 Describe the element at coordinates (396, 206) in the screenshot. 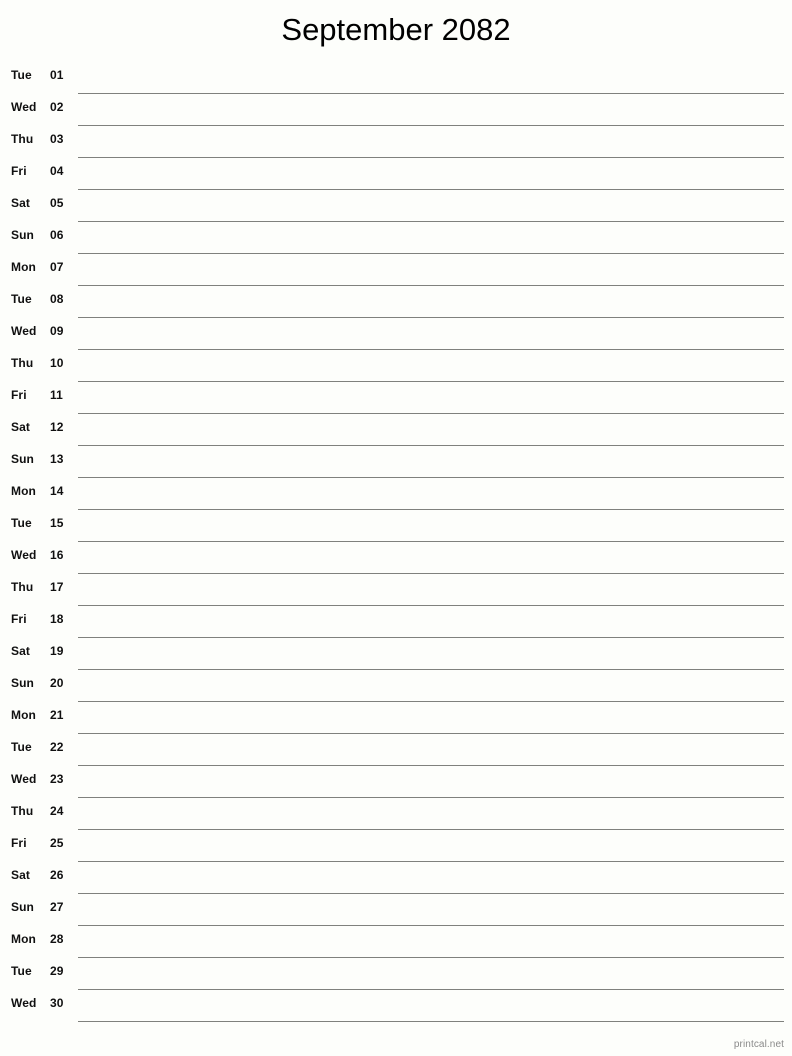

I see `day-row: Sat 05` at that location.